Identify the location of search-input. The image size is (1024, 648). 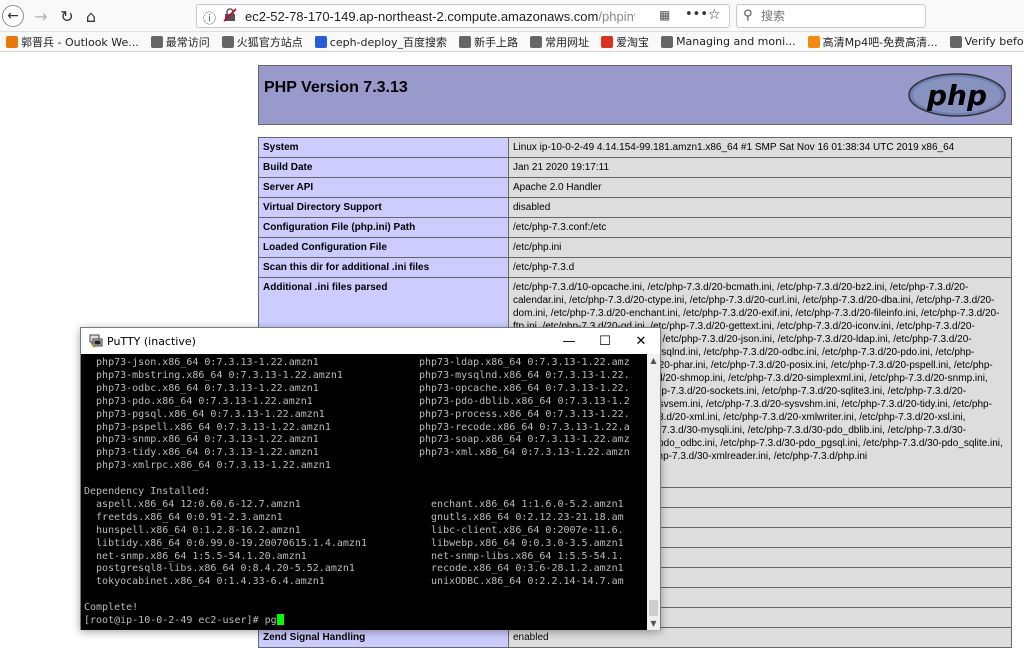
(841, 16).